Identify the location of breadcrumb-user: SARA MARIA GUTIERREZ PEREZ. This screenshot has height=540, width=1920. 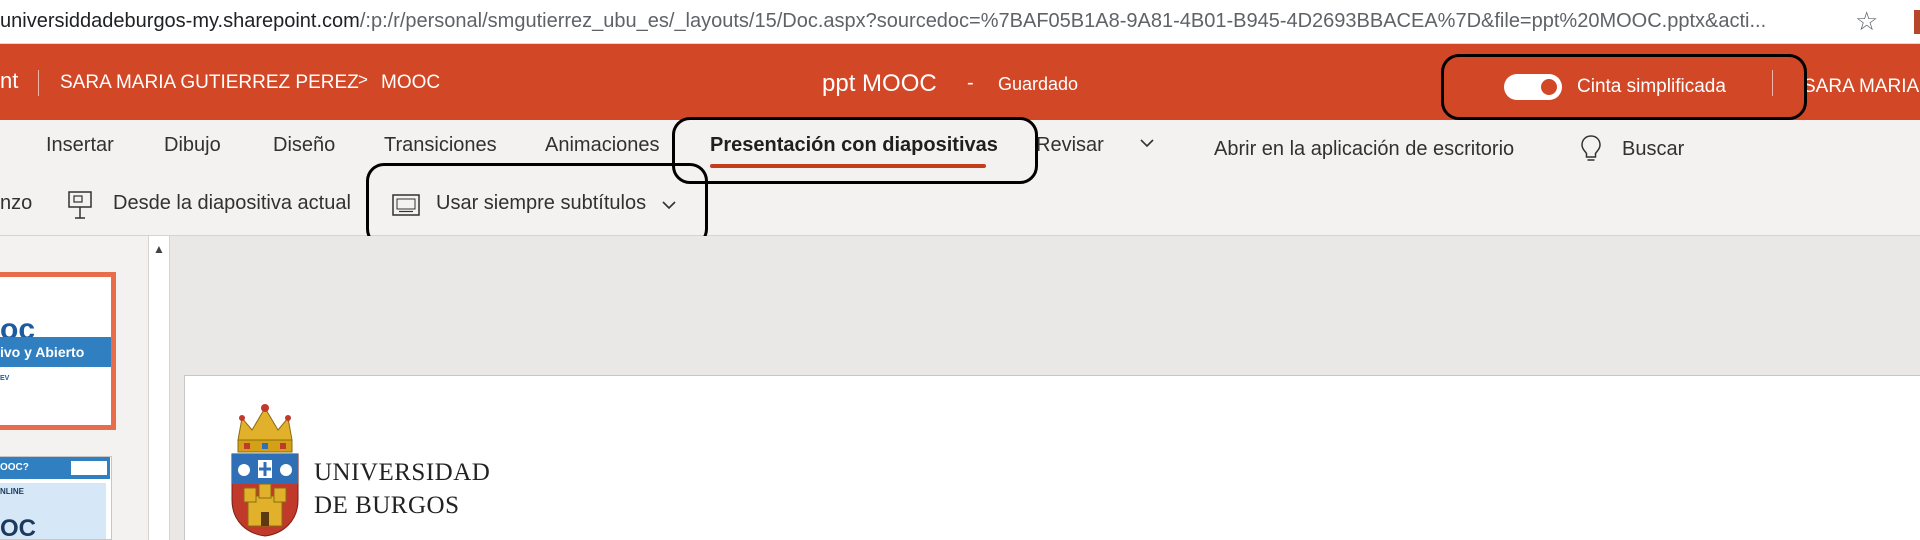
(209, 83).